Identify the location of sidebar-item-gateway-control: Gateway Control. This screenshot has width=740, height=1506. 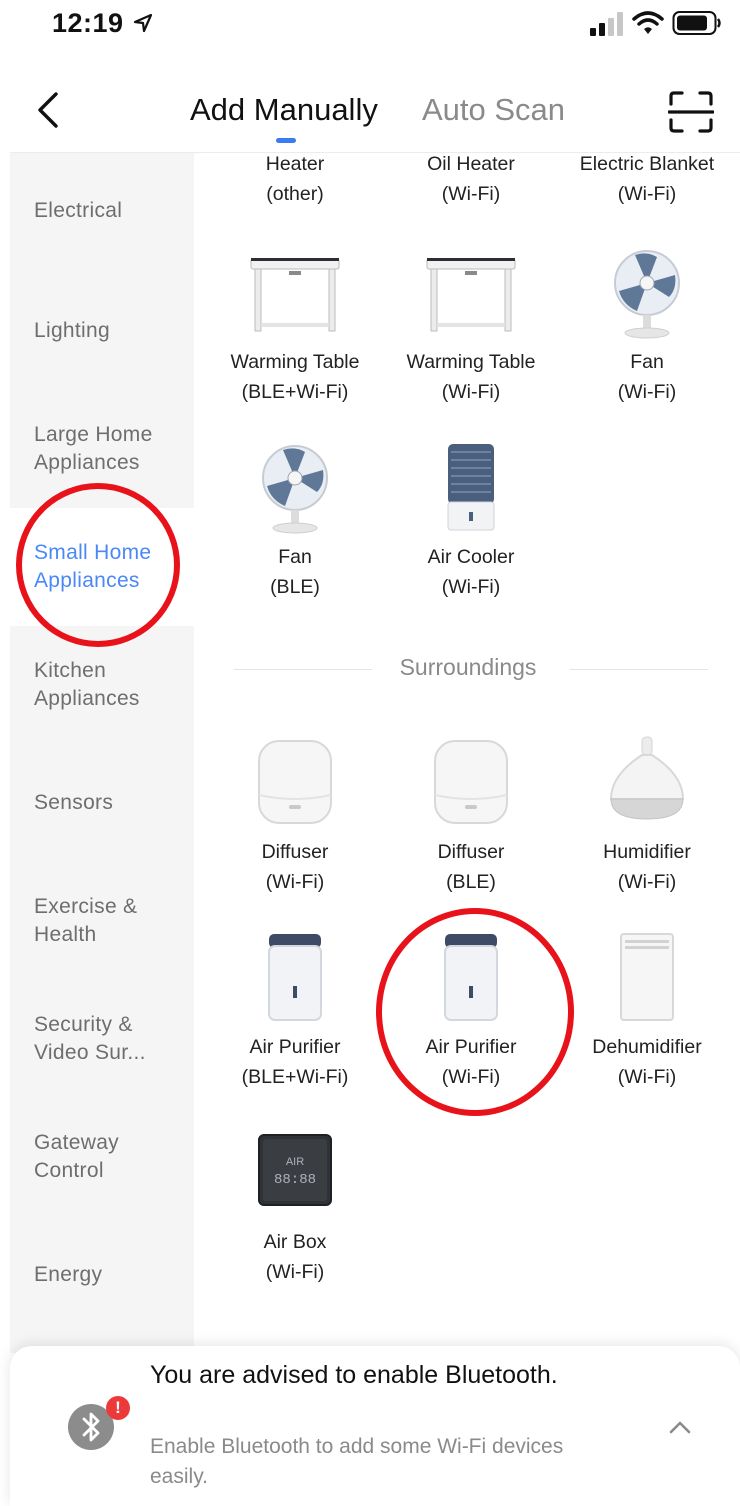
(102, 1157).